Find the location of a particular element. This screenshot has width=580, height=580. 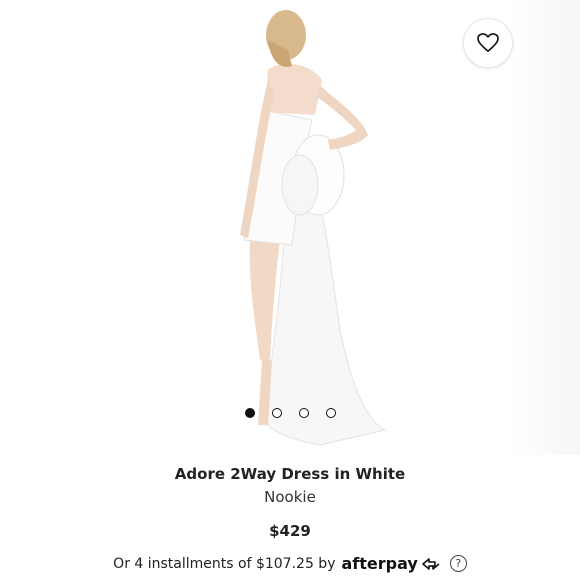

wishlist-button is located at coordinates (488, 43).